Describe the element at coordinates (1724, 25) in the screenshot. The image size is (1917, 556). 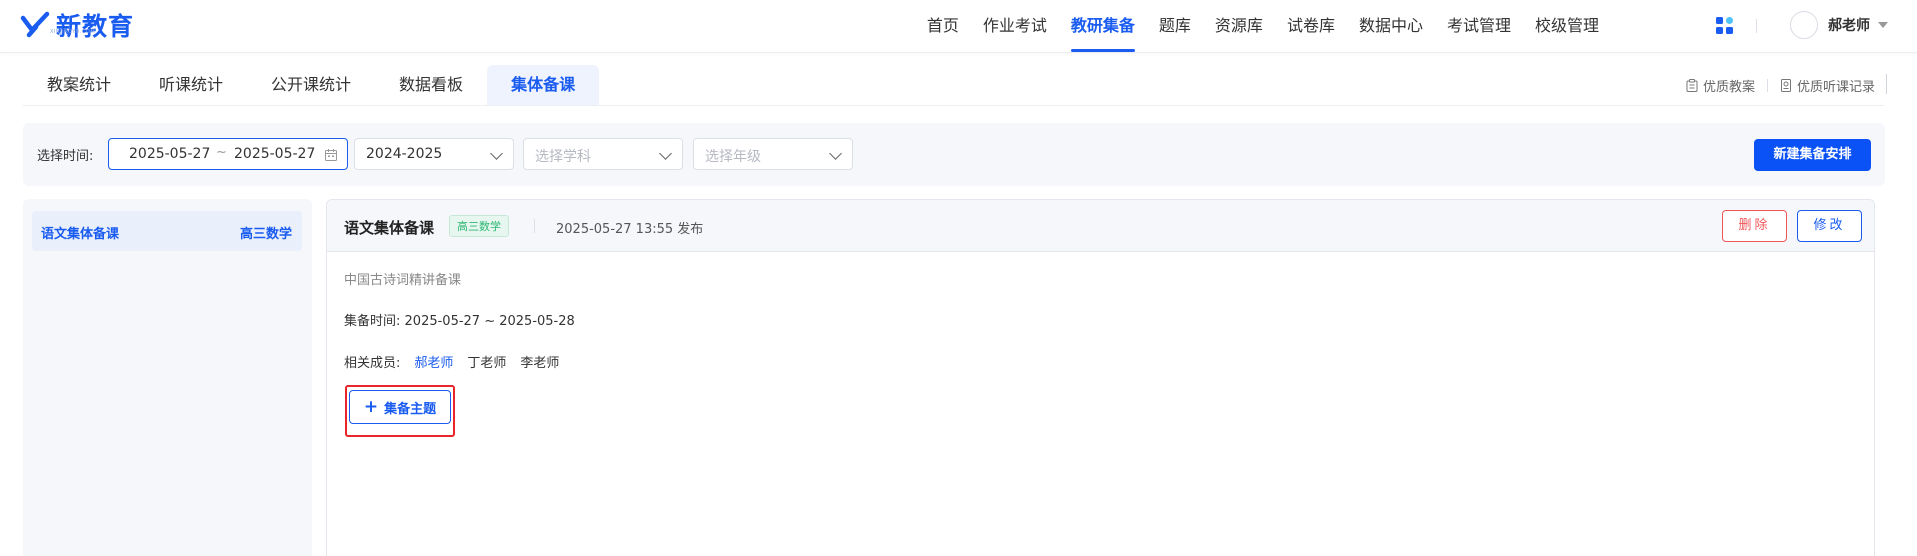
I see `grid-apps-icon` at that location.